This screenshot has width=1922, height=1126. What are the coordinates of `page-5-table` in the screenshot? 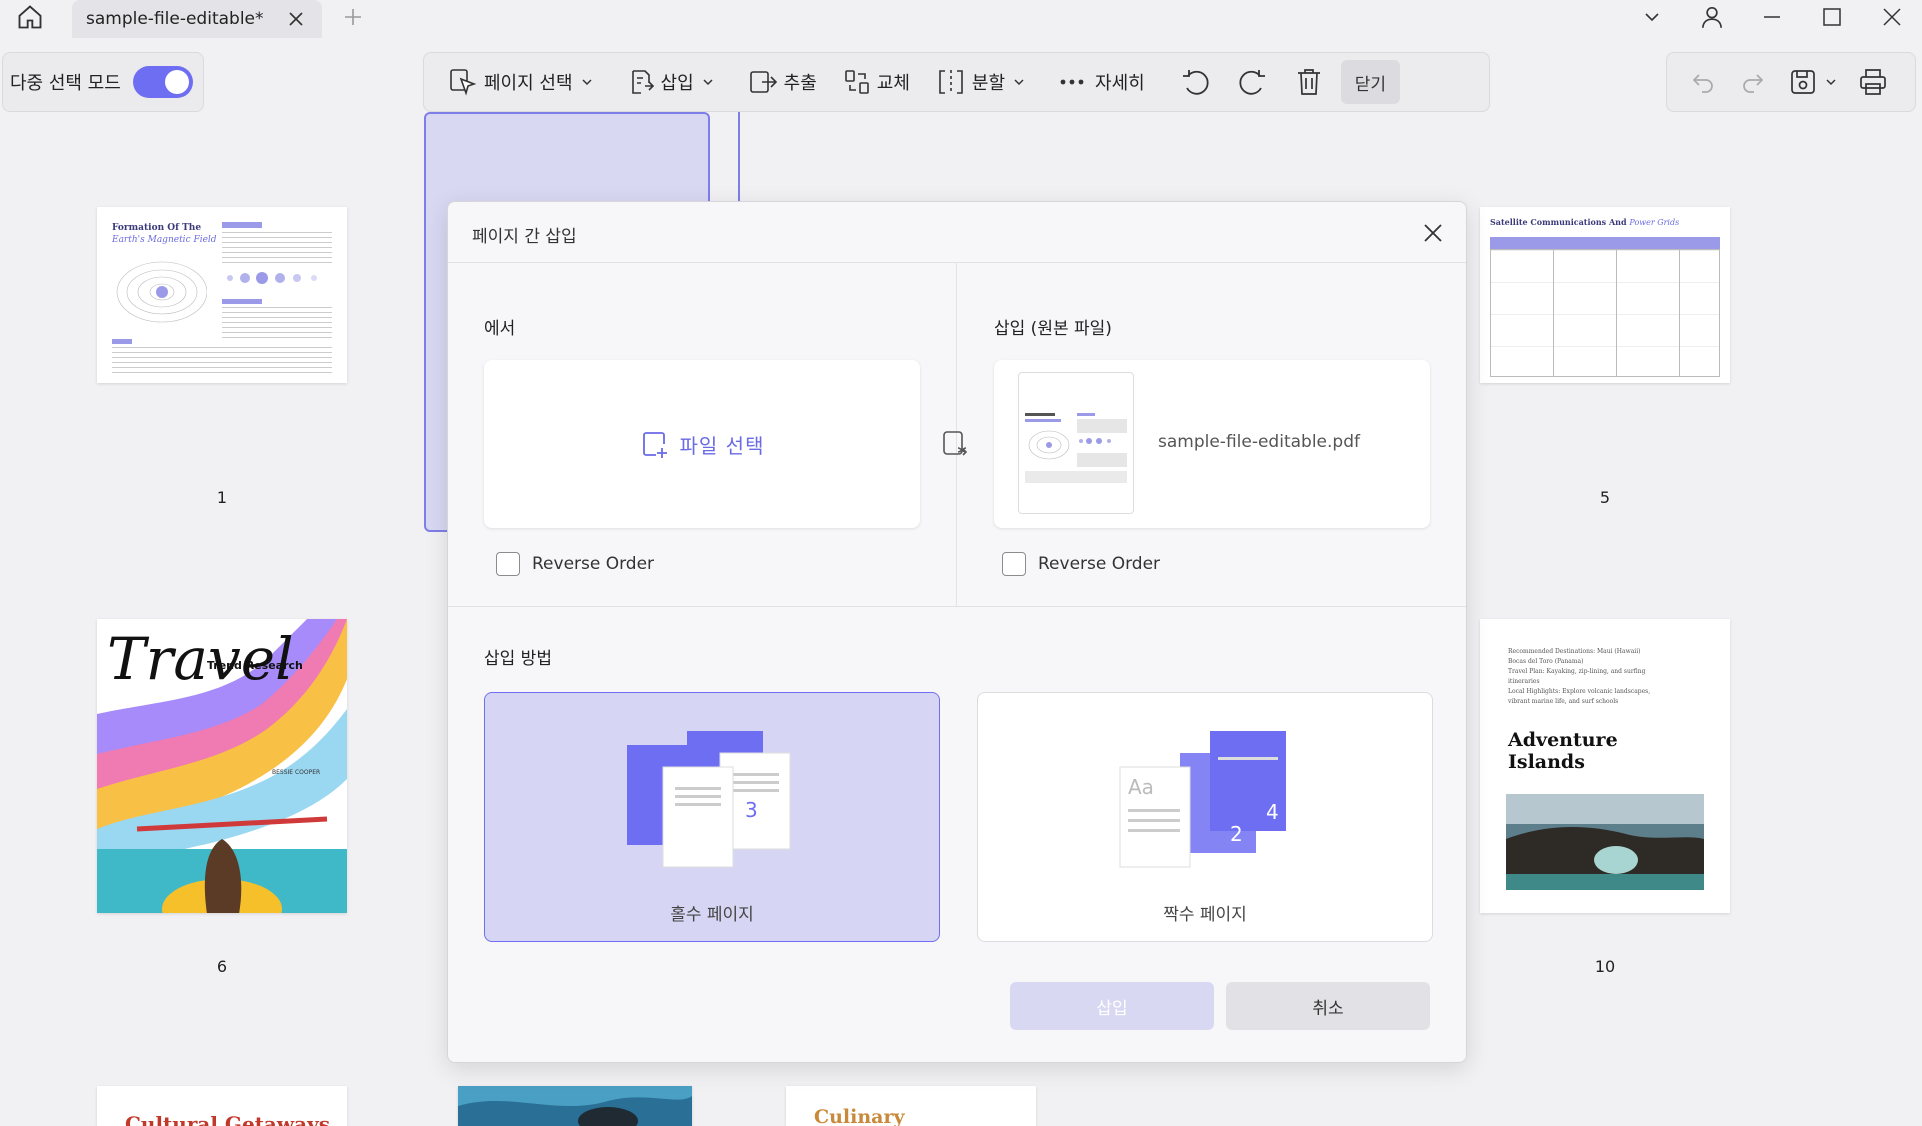 It's located at (1605, 313).